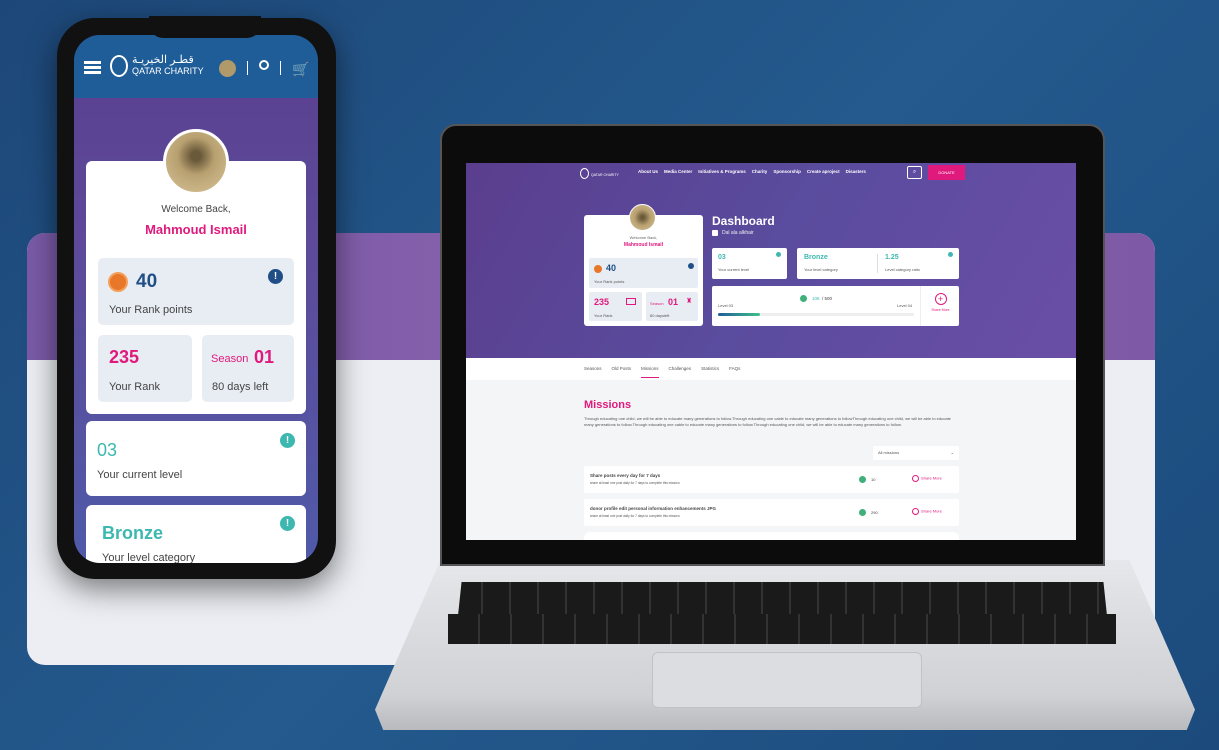 This screenshot has width=1219, height=750. Describe the element at coordinates (787, 171) in the screenshot. I see `nav-item: Sponsorship` at that location.